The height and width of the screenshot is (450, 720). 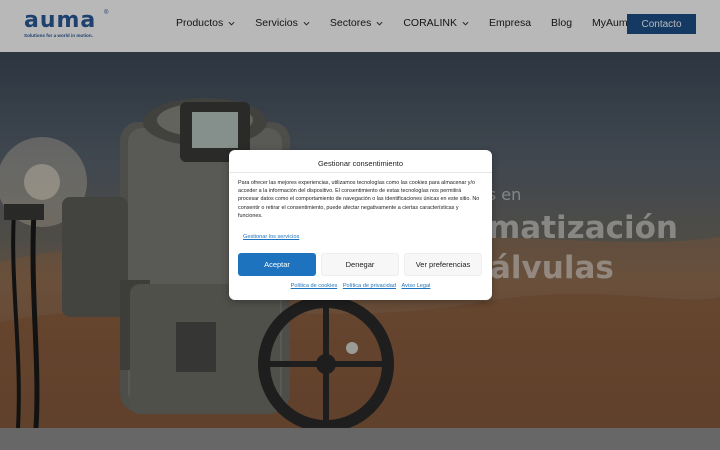 What do you see at coordinates (369, 286) in the screenshot?
I see `privacy-policy-link: Política de privacidad` at bounding box center [369, 286].